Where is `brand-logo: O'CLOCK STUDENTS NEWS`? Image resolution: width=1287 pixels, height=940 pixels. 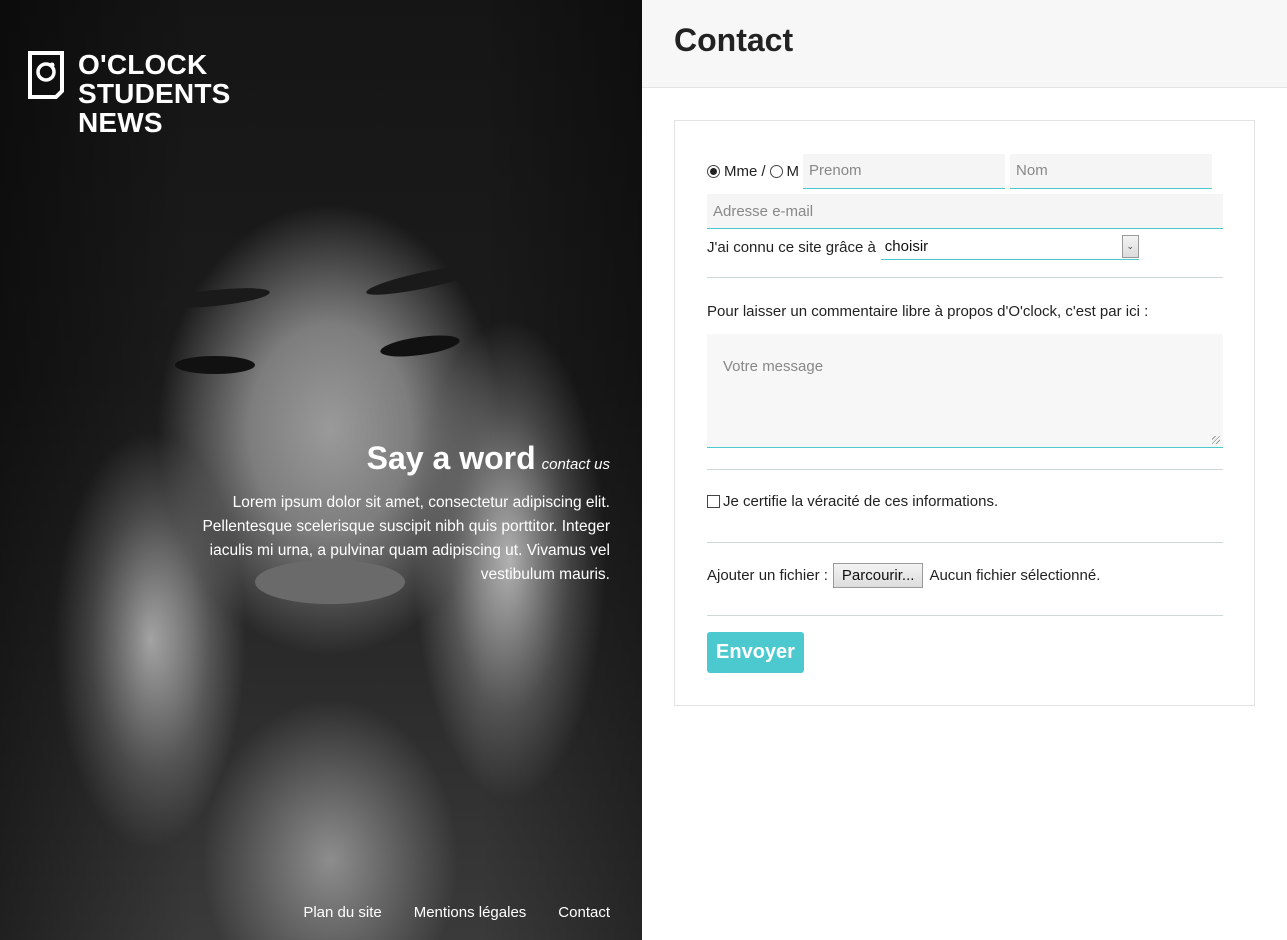 brand-logo: O'CLOCK STUDENTS NEWS is located at coordinates (129, 93).